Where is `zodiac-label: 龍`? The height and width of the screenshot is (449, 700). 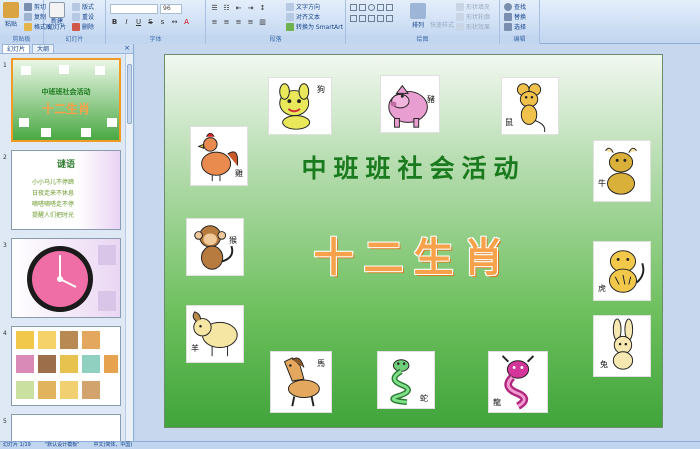
zodiac-label: 龍 is located at coordinates (497, 402).